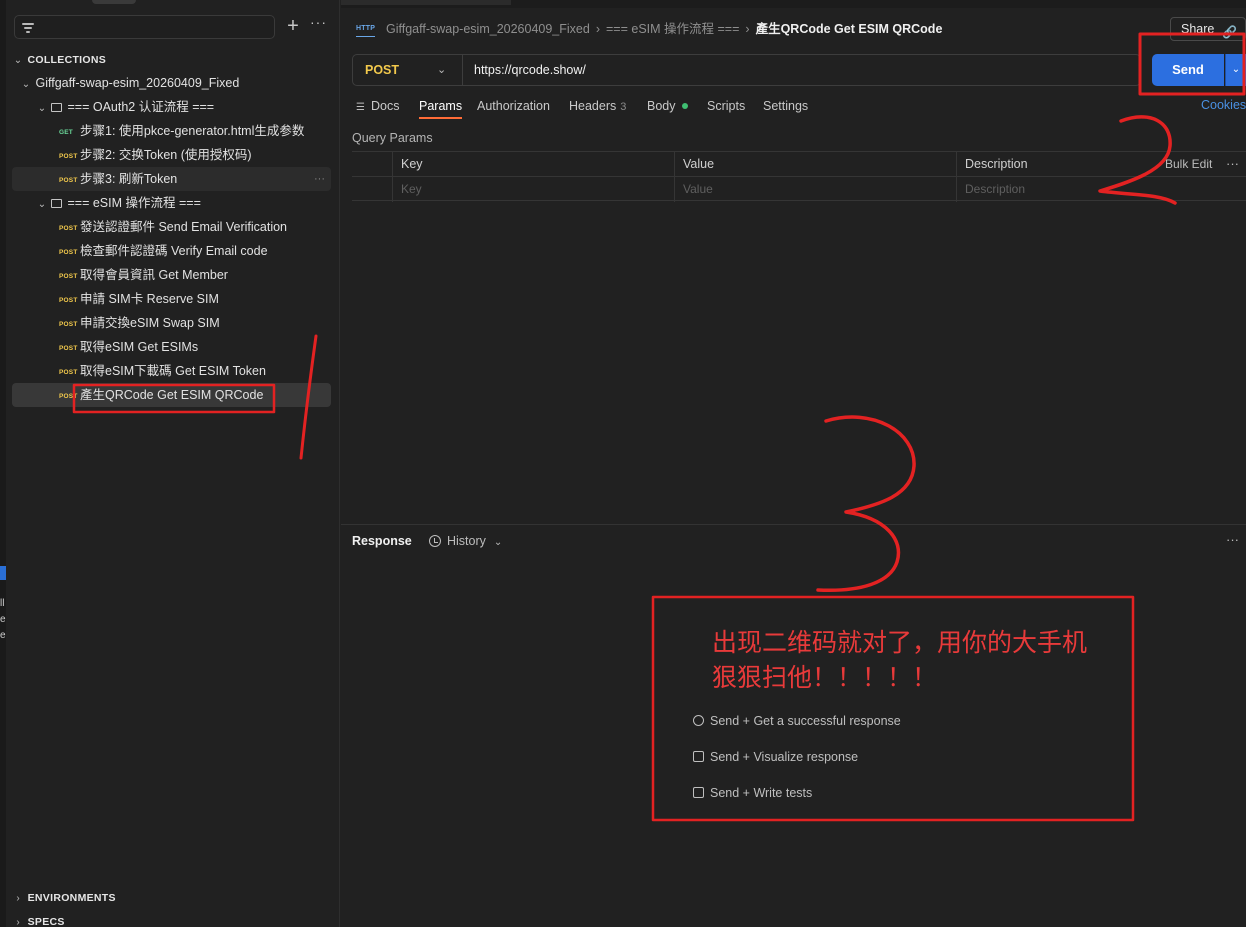 Image resolution: width=1246 pixels, height=927 pixels. I want to click on collection-item: ⌄ Giffgaff-swap-esim_20260409_Fixed, so click(171, 83).